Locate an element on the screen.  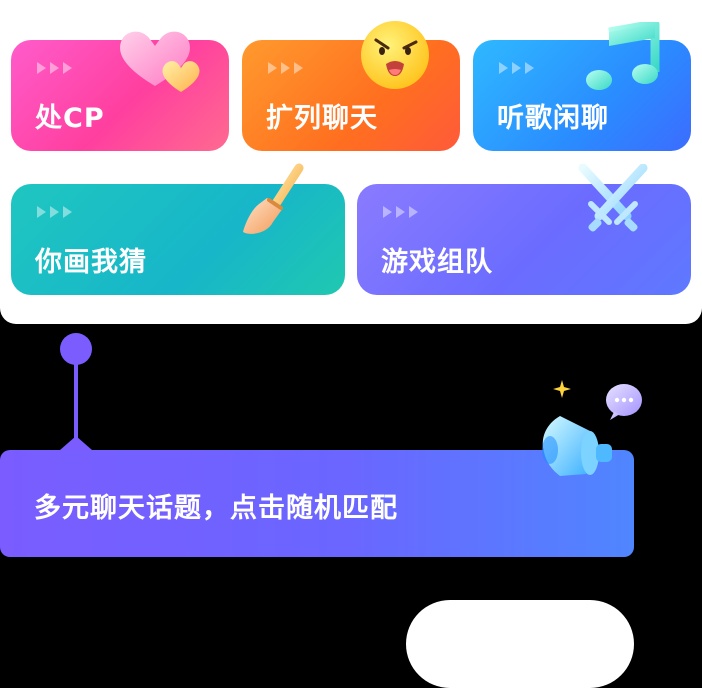
music-note-icon is located at coordinates (623, 56).